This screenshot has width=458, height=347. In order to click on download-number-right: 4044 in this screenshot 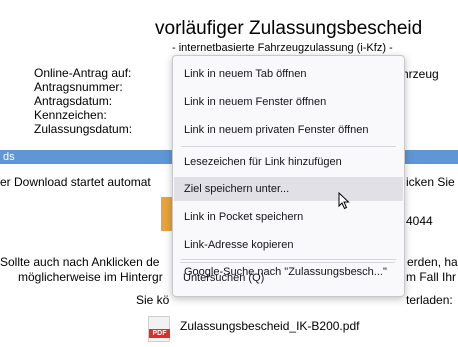, I will do `click(419, 221)`.